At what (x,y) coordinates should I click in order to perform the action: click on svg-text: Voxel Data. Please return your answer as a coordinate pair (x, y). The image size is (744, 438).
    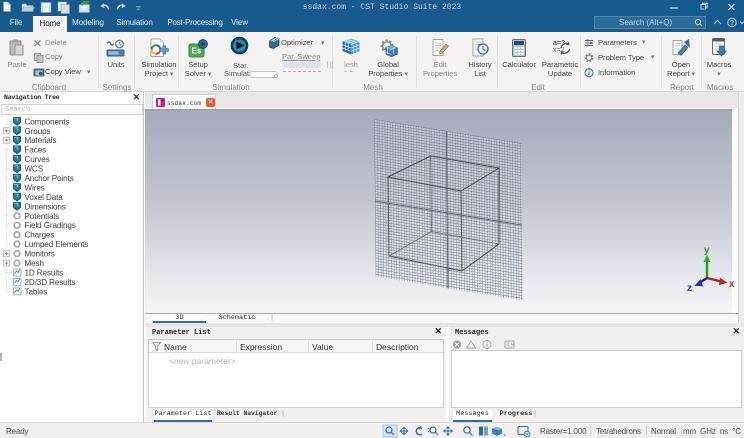
    Looking at the image, I should click on (44, 197).